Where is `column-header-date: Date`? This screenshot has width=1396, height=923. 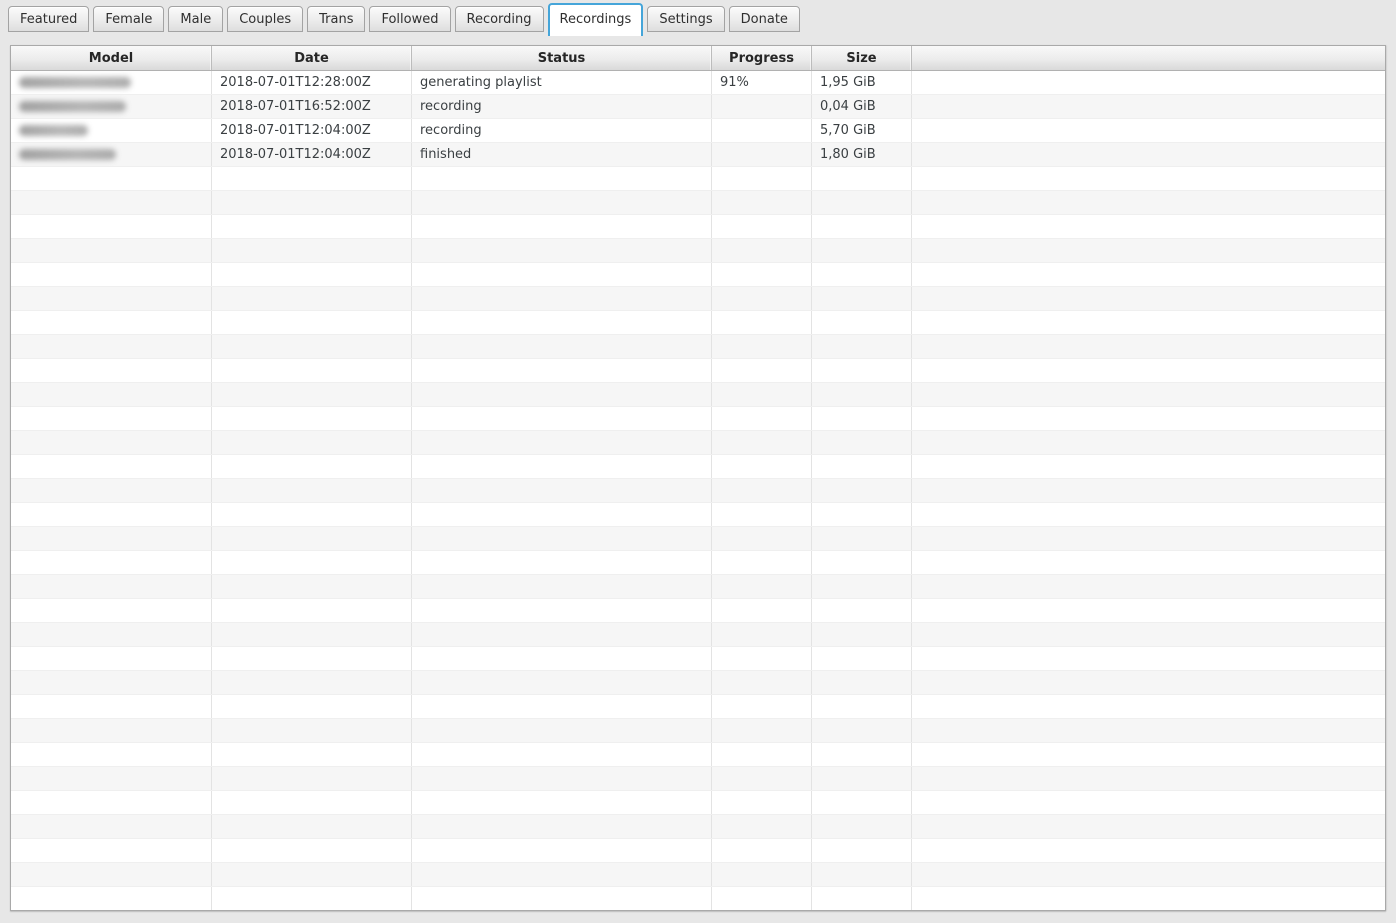
column-header-date: Date is located at coordinates (312, 58).